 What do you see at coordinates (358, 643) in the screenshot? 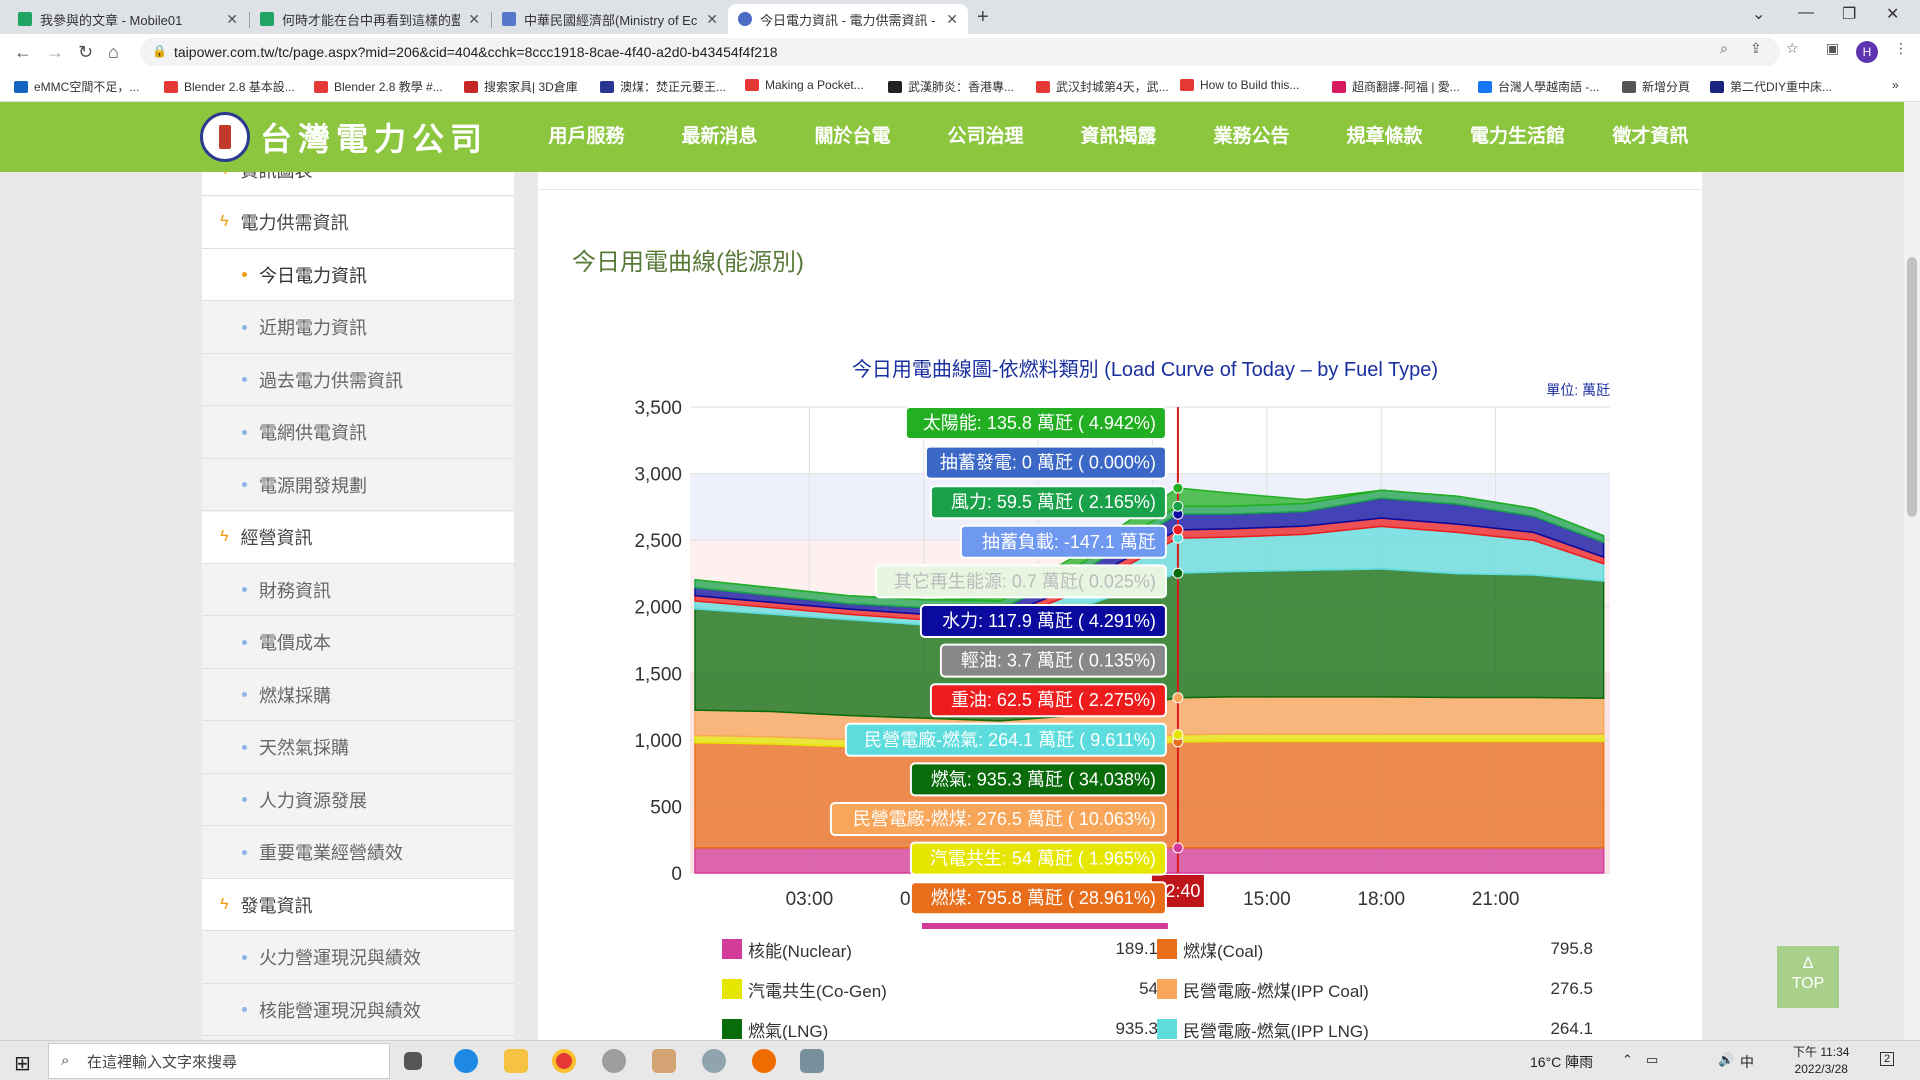
I see `sidebar-item: 電價成本` at bounding box center [358, 643].